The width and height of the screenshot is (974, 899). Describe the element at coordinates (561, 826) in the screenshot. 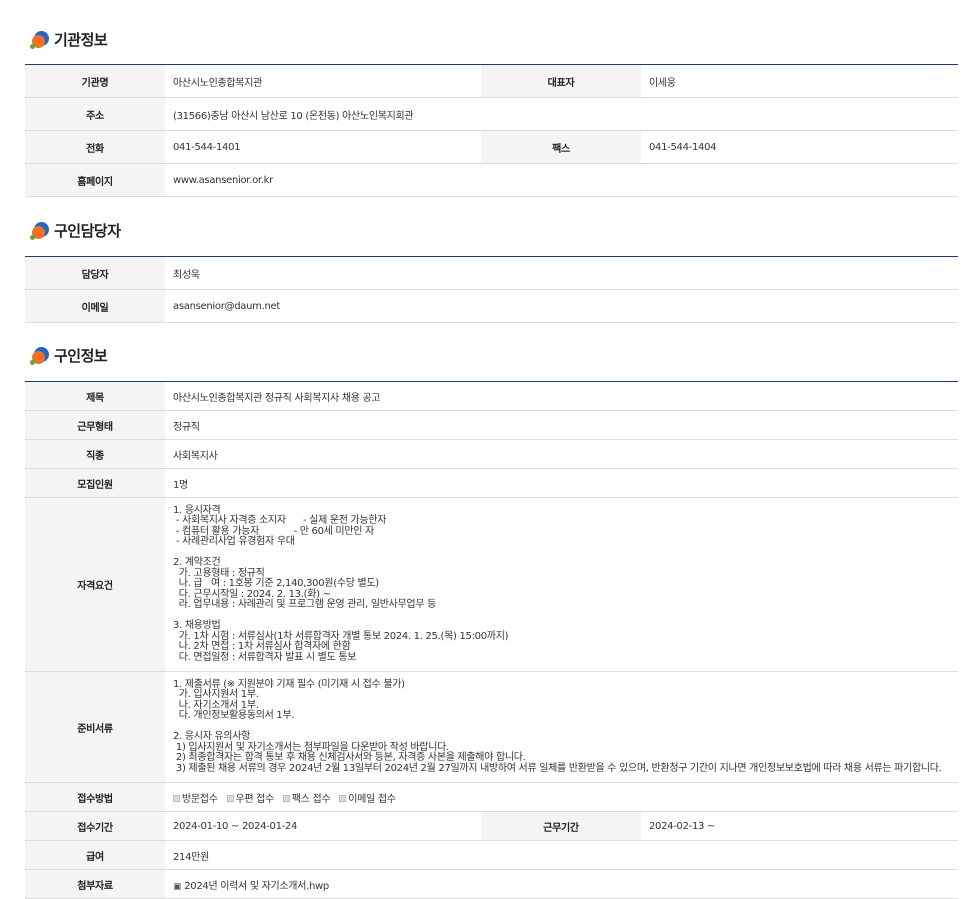

I see `job-workperiod-label: 근무기간` at that location.